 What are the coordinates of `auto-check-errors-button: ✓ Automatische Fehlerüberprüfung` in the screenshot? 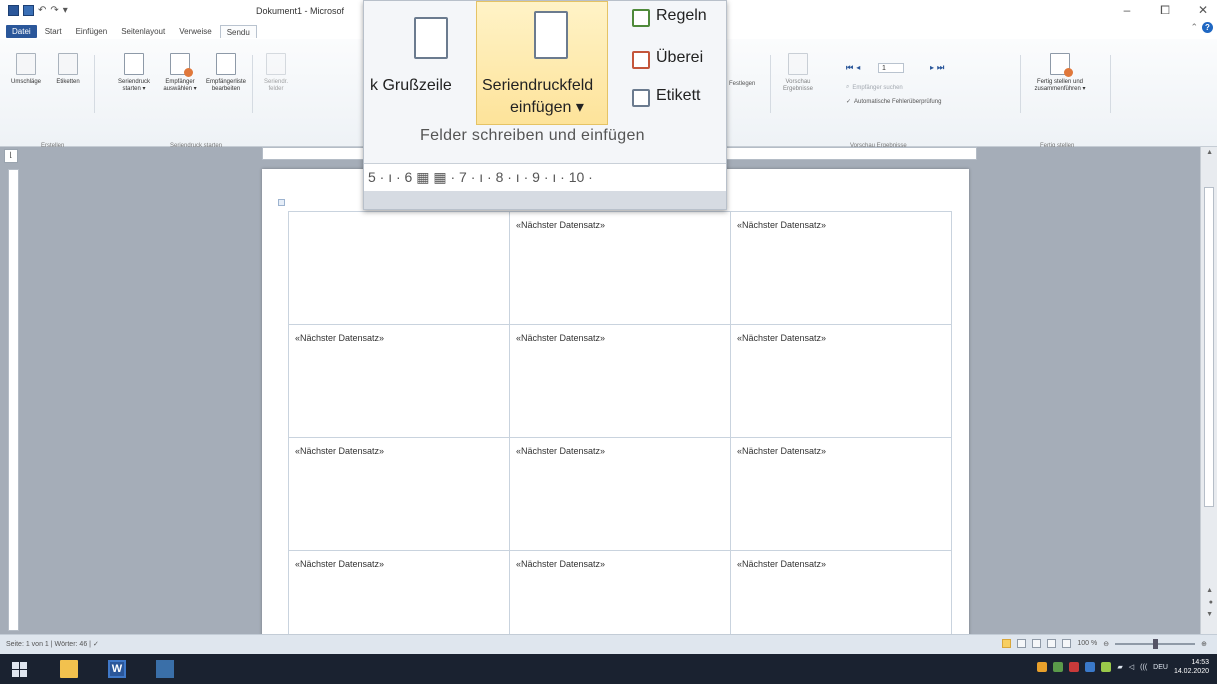 It's located at (893, 102).